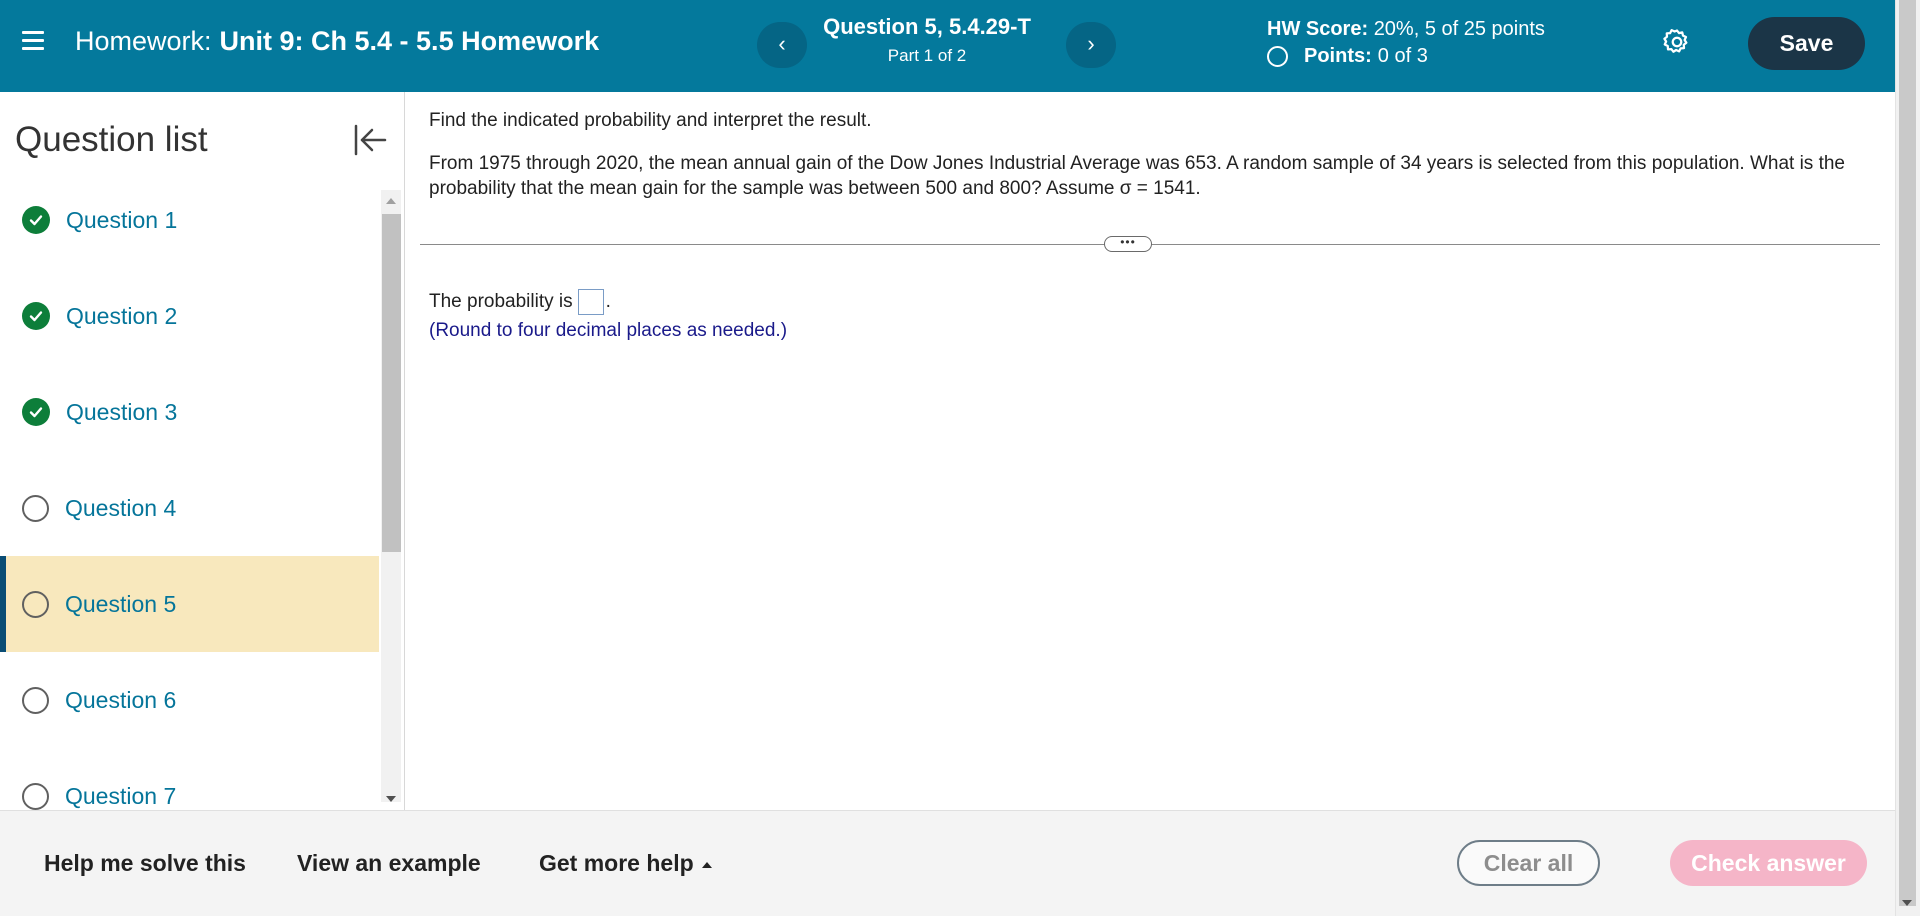 Image resolution: width=1920 pixels, height=916 pixels. I want to click on homework-prefix: Homework:, so click(143, 41).